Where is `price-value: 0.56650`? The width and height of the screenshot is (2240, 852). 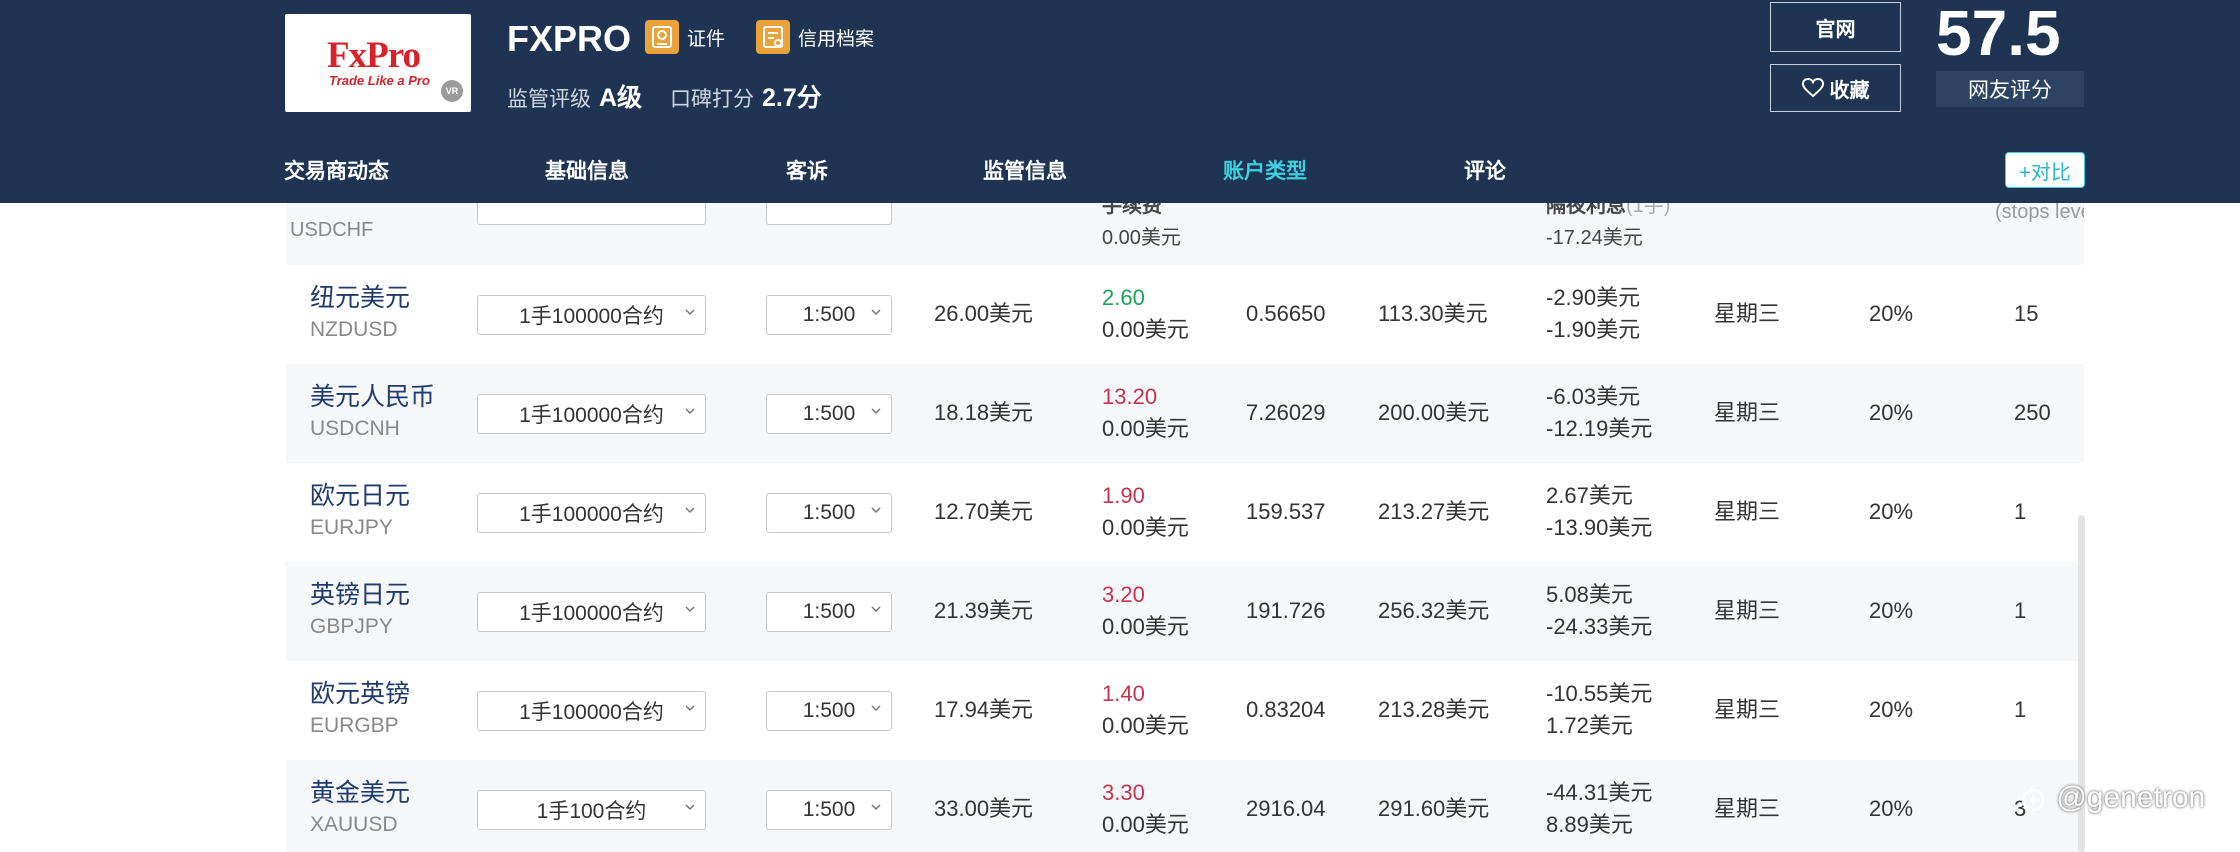
price-value: 0.56650 is located at coordinates (1286, 313).